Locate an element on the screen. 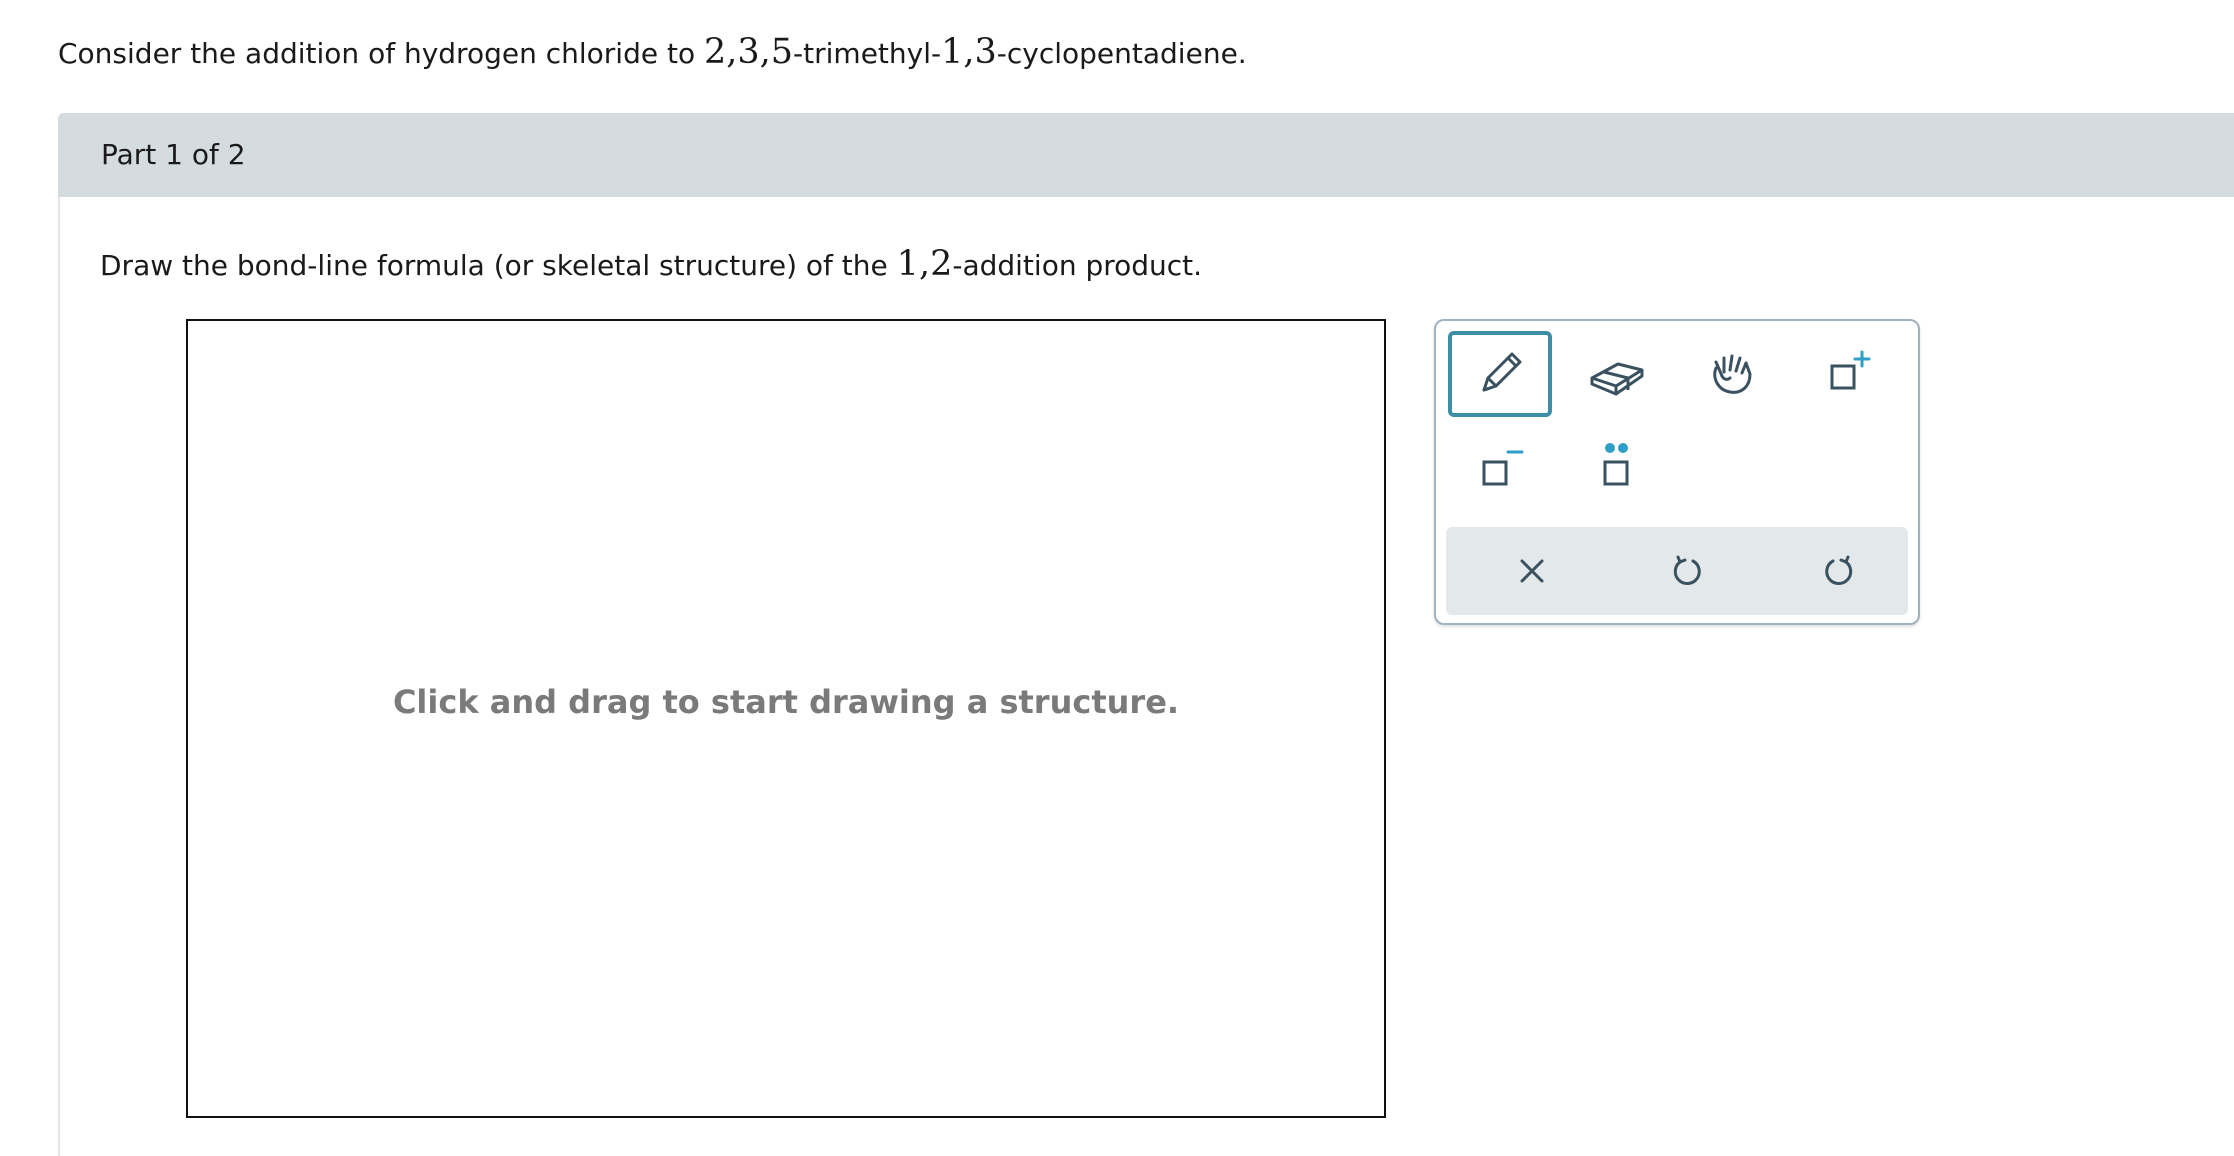 The height and width of the screenshot is (1156, 2234). eraser-tool-button is located at coordinates (1616, 374).